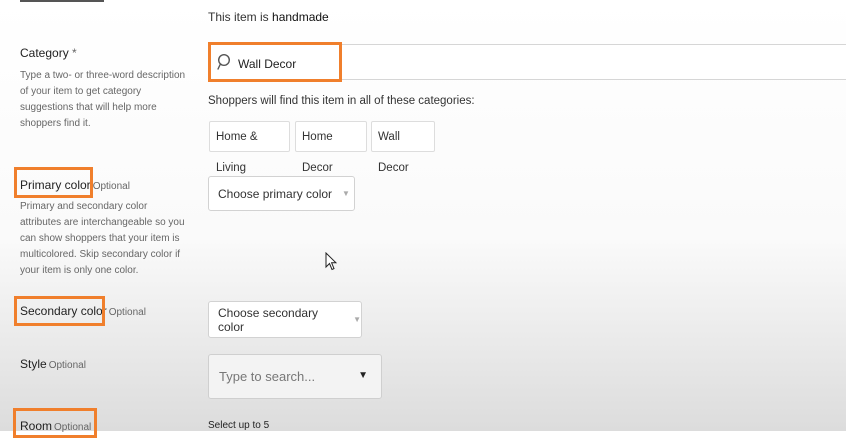 This screenshot has width=846, height=438. What do you see at coordinates (268, 17) in the screenshot?
I see `handmade-text: This item is handmade` at bounding box center [268, 17].